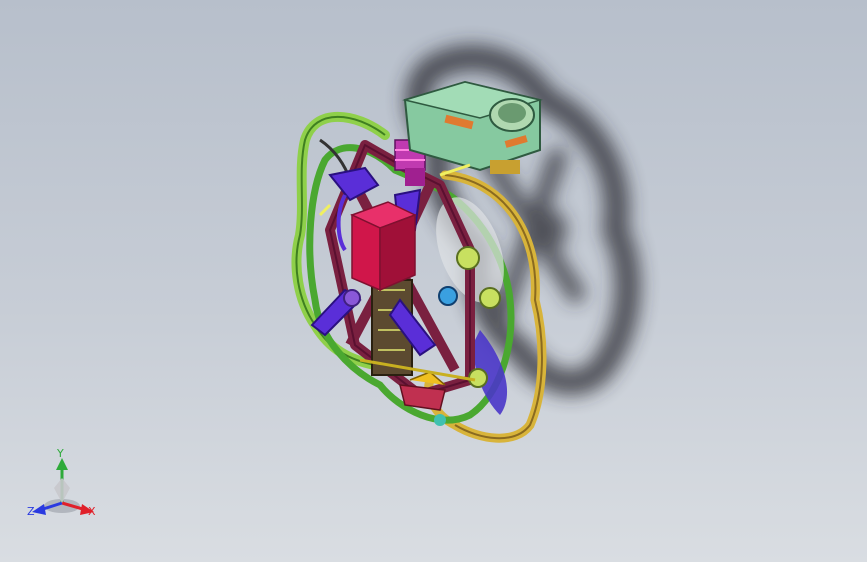 The image size is (867, 562). What do you see at coordinates (383, 246) in the screenshot?
I see `battery-pack` at bounding box center [383, 246].